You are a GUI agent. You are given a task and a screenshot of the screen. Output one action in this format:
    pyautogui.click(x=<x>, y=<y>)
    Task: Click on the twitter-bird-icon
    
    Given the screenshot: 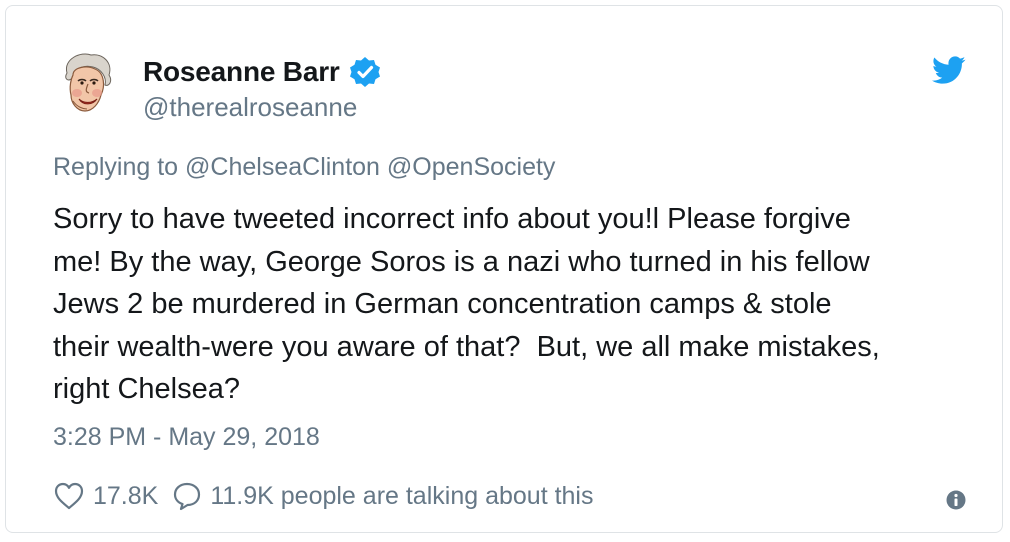 What is the action you would take?
    pyautogui.click(x=949, y=71)
    